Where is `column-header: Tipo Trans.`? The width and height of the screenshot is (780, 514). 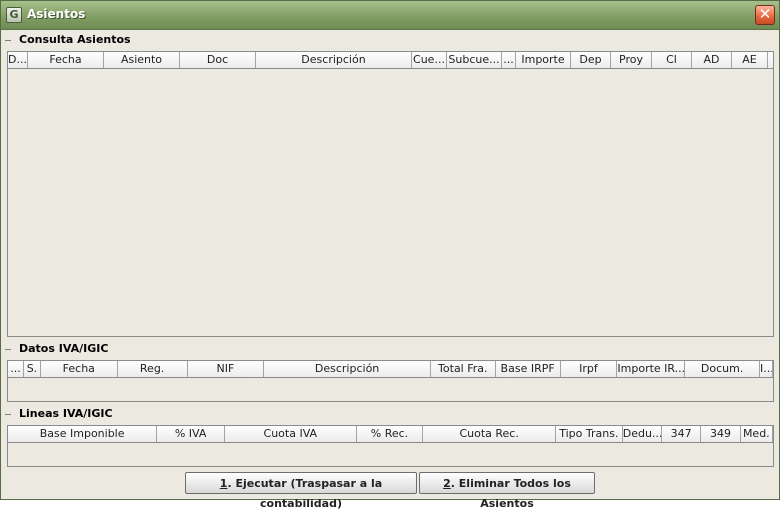 column-header: Tipo Trans. is located at coordinates (589, 434).